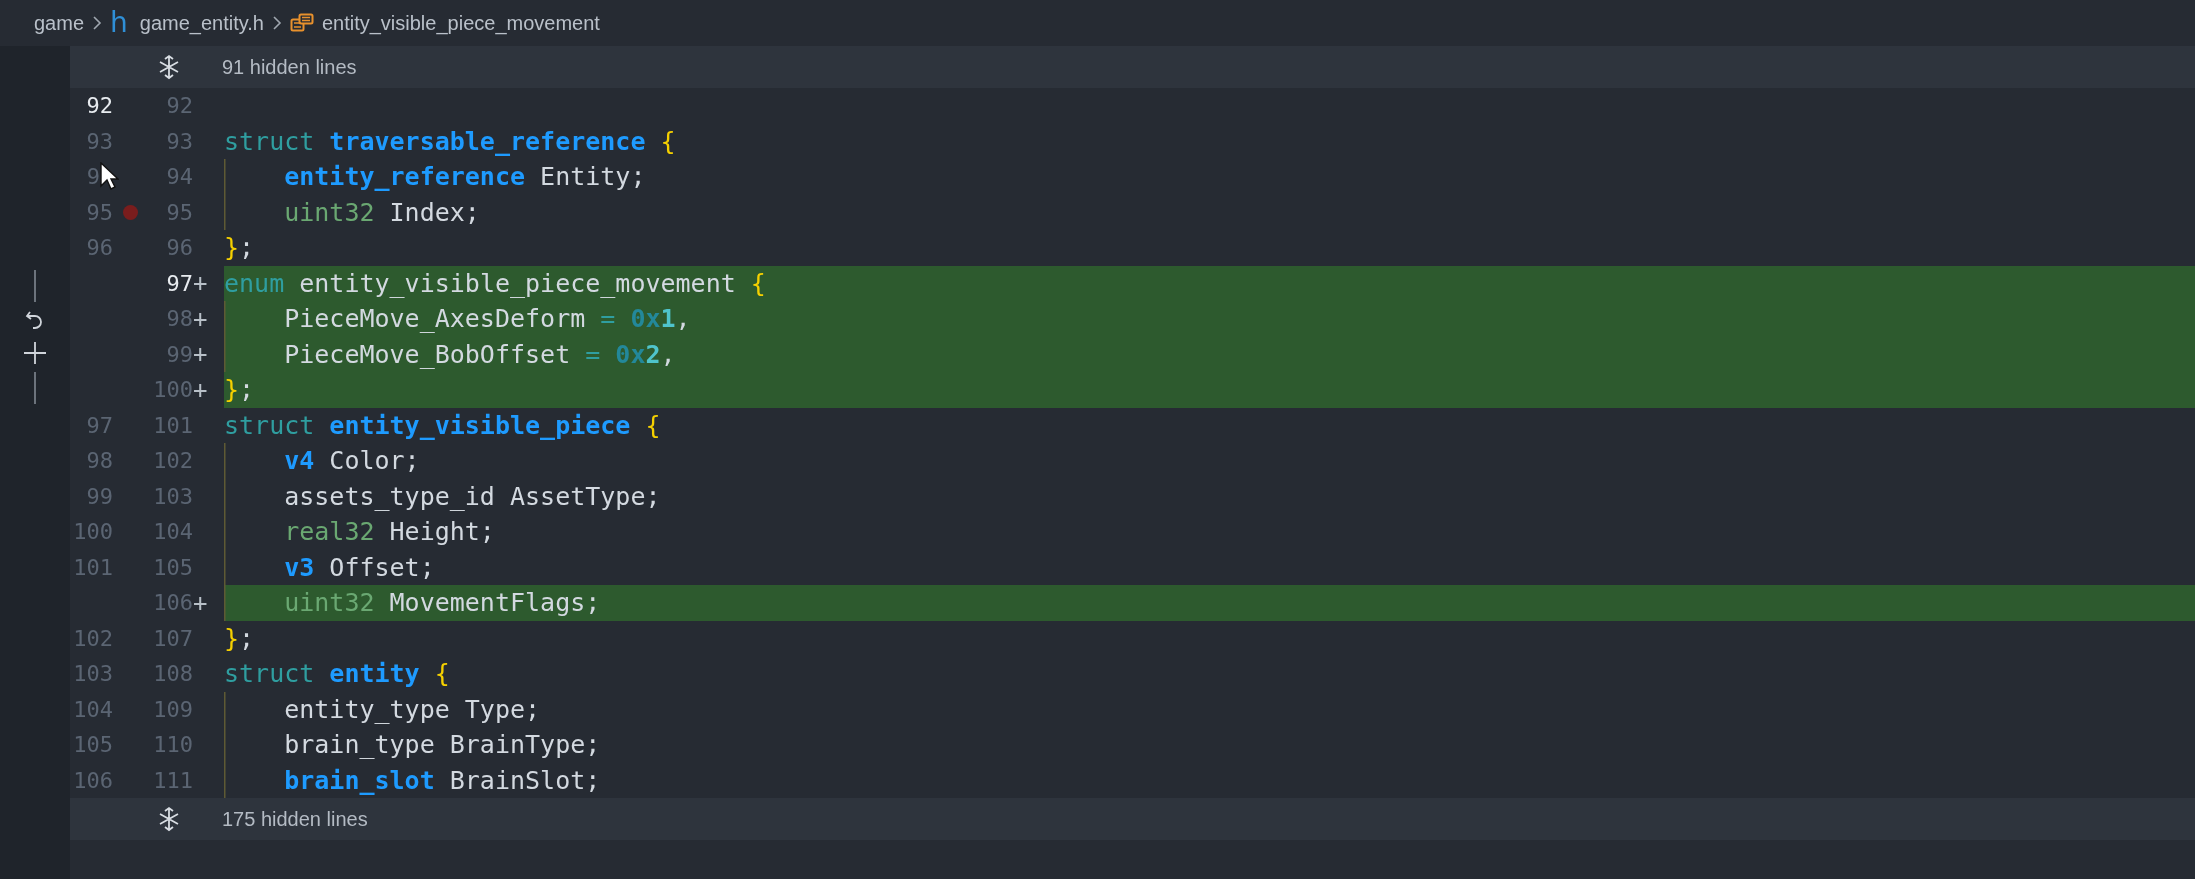 The image size is (2195, 879). I want to click on line-number: 110, so click(172, 745).